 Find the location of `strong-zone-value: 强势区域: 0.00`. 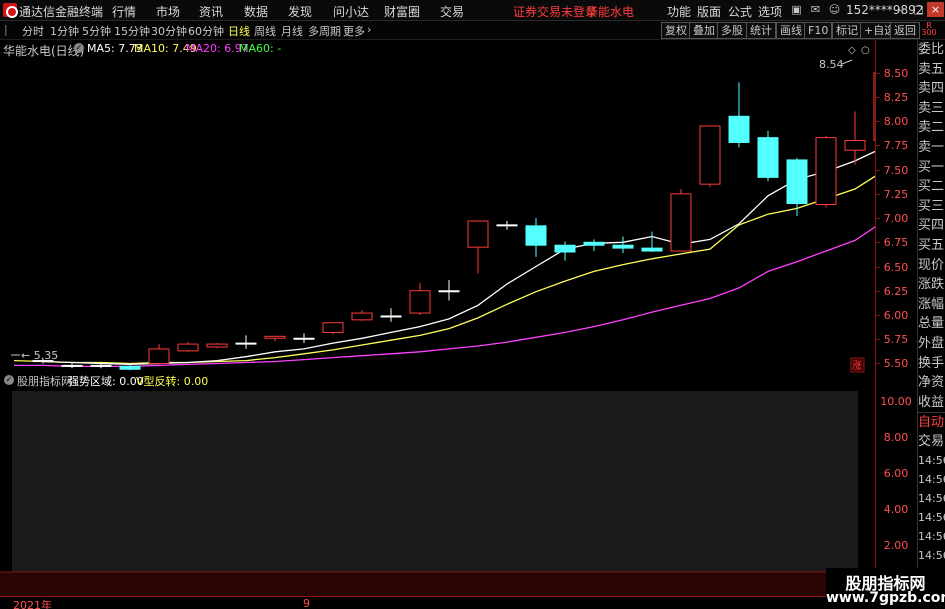

strong-zone-value: 强势区域: 0.00 is located at coordinates (106, 381).